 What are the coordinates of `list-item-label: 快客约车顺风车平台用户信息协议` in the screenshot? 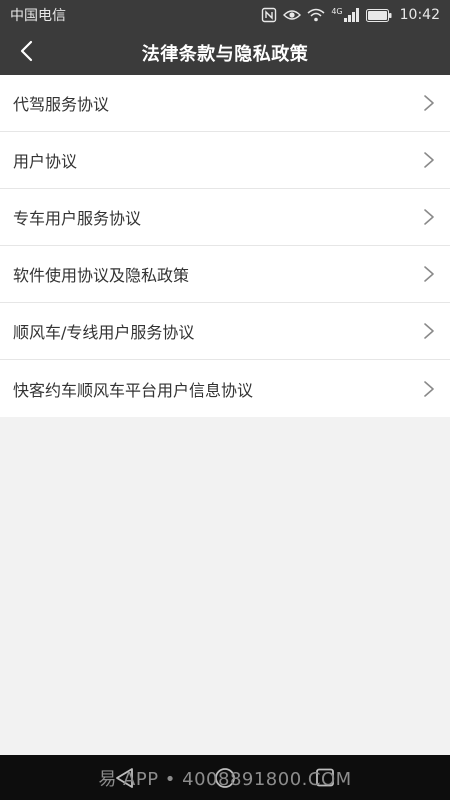 It's located at (133, 390).